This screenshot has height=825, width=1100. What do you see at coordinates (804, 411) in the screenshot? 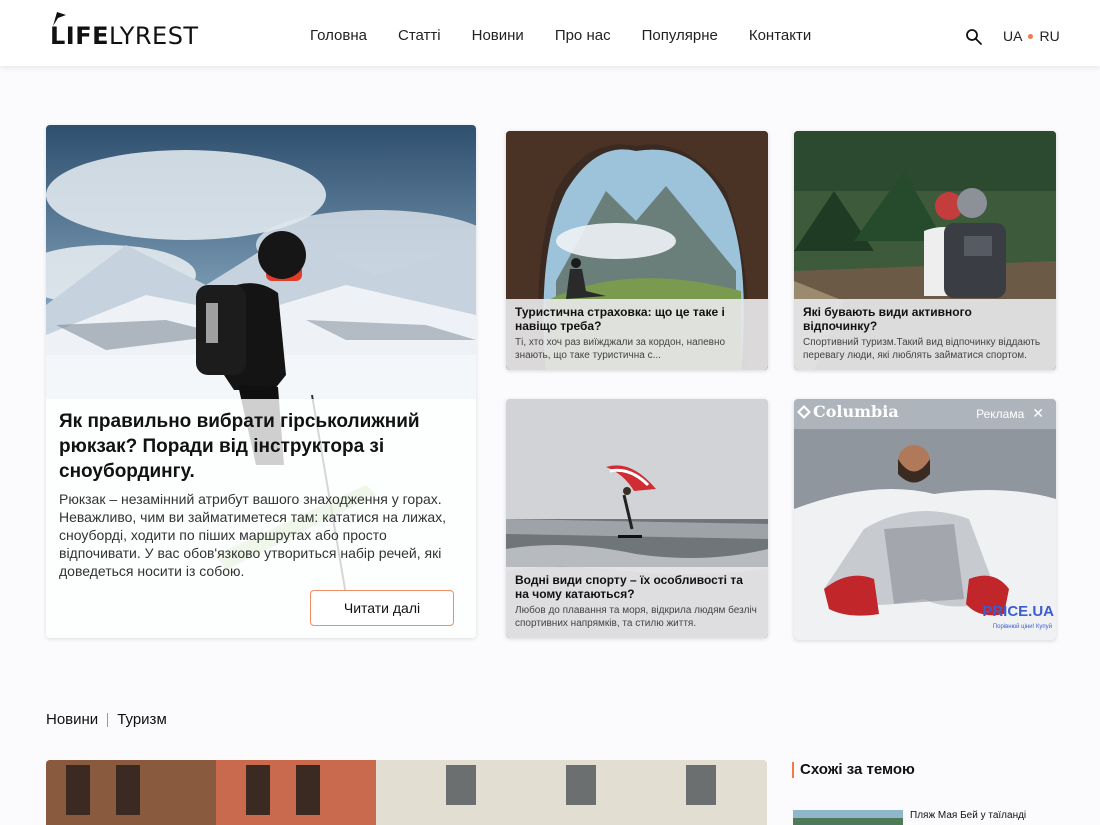
I see `columbia-diamond-icon` at bounding box center [804, 411].